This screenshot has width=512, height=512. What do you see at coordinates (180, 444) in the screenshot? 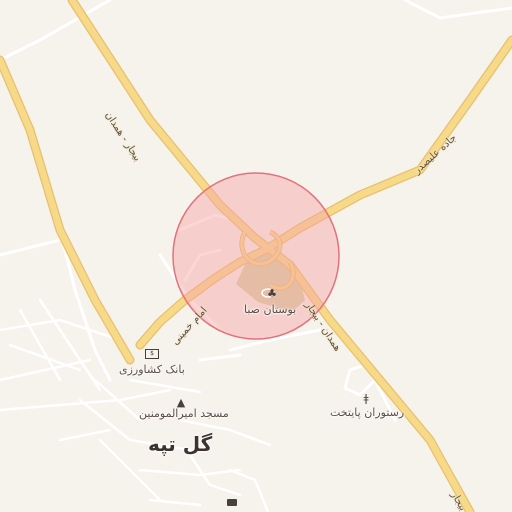
I see `town-label: گل تپه` at bounding box center [180, 444].